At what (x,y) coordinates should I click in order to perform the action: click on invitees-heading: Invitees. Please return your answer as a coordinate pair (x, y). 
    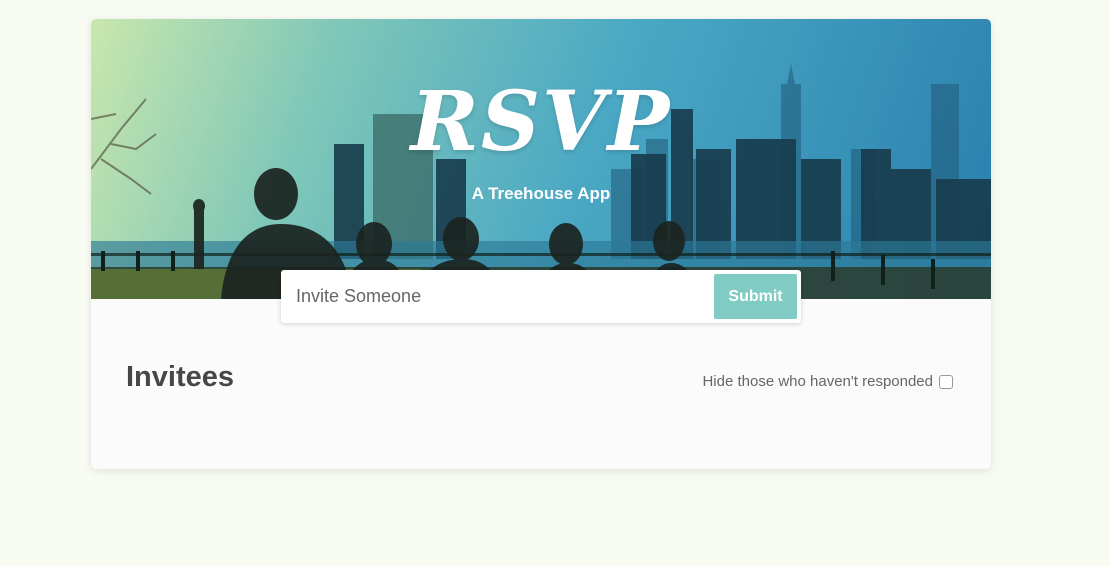
    Looking at the image, I should click on (180, 377).